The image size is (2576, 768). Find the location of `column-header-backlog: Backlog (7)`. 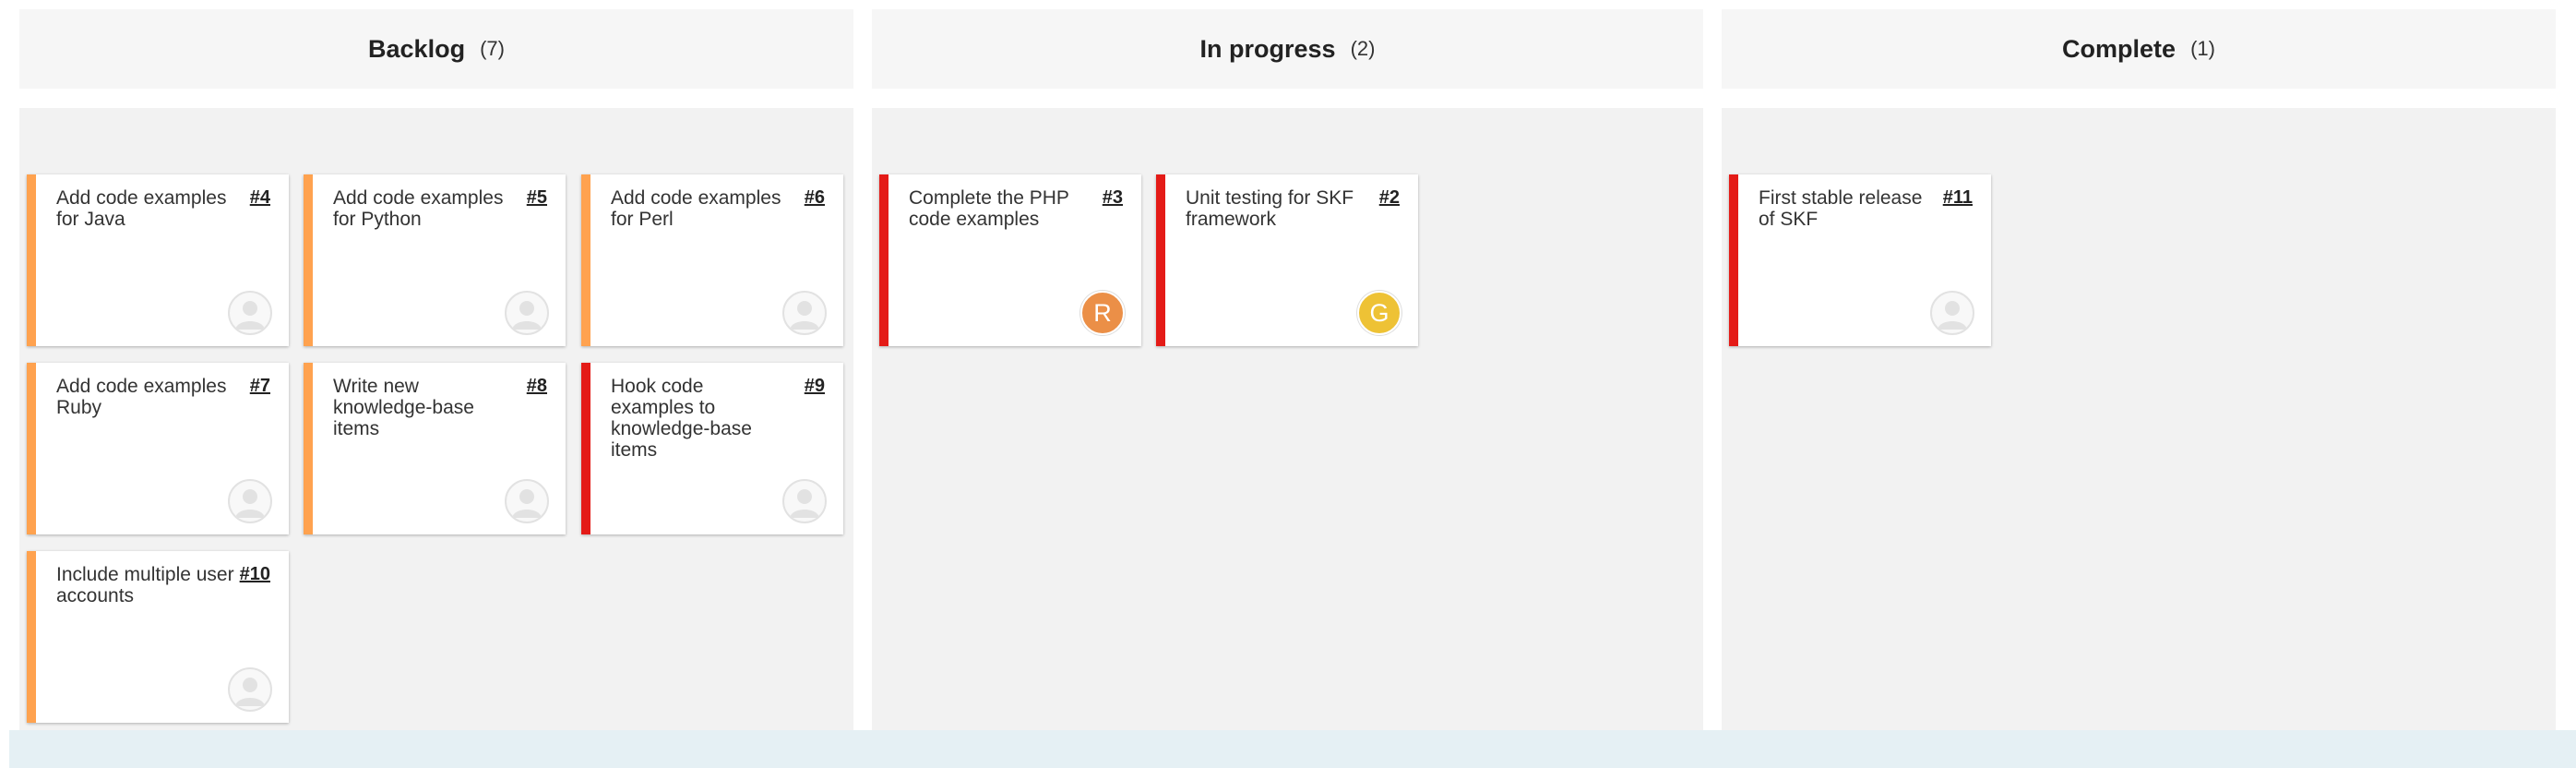

column-header-backlog: Backlog (7) is located at coordinates (436, 49).